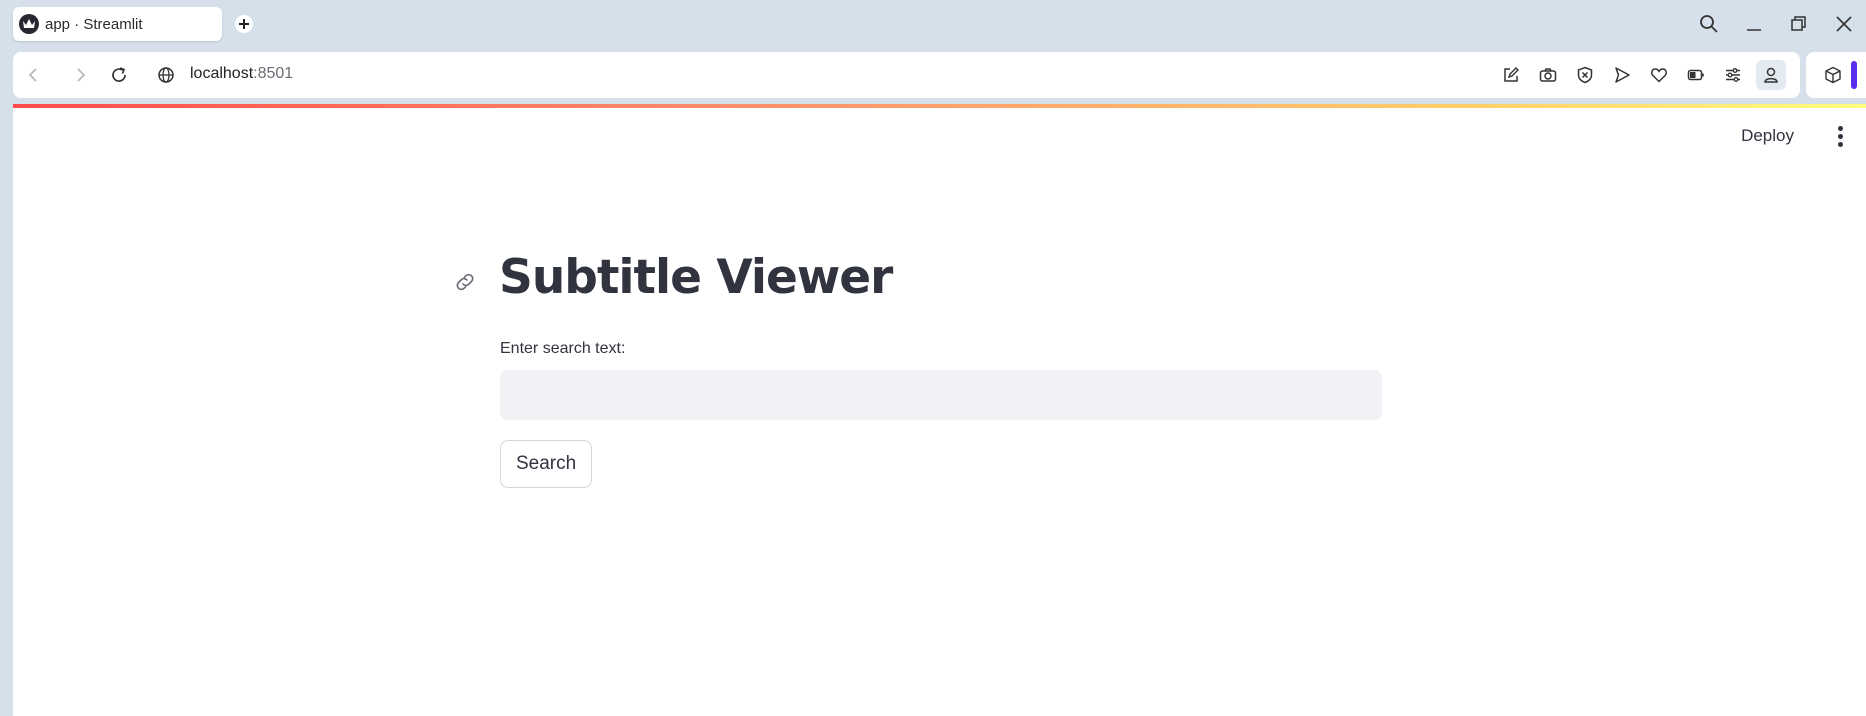  I want to click on link-icon, so click(465, 282).